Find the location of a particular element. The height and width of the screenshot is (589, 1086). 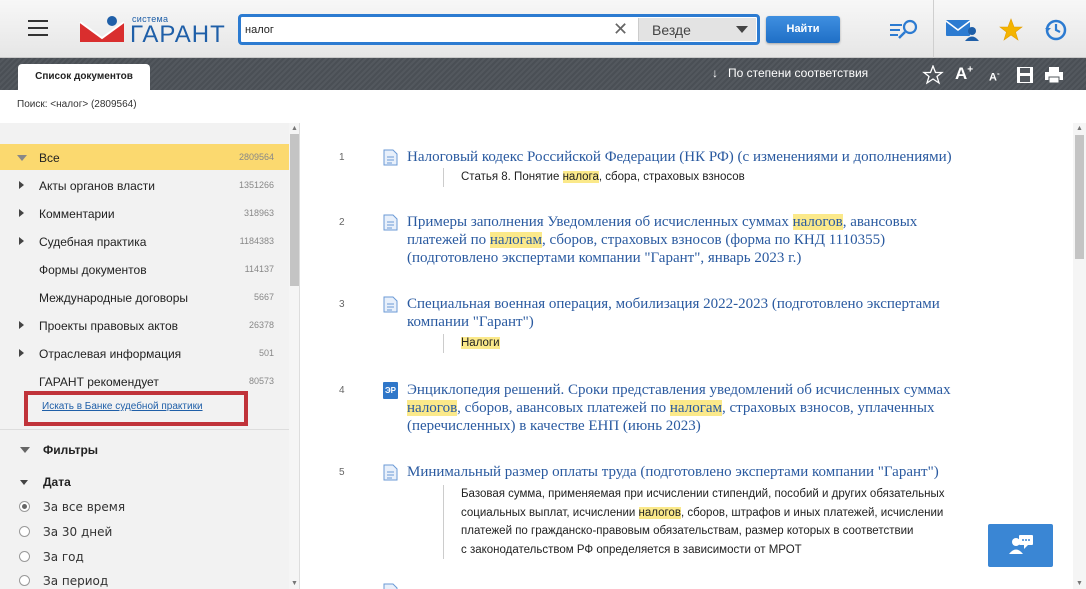

result-number: 2 is located at coordinates (342, 222).